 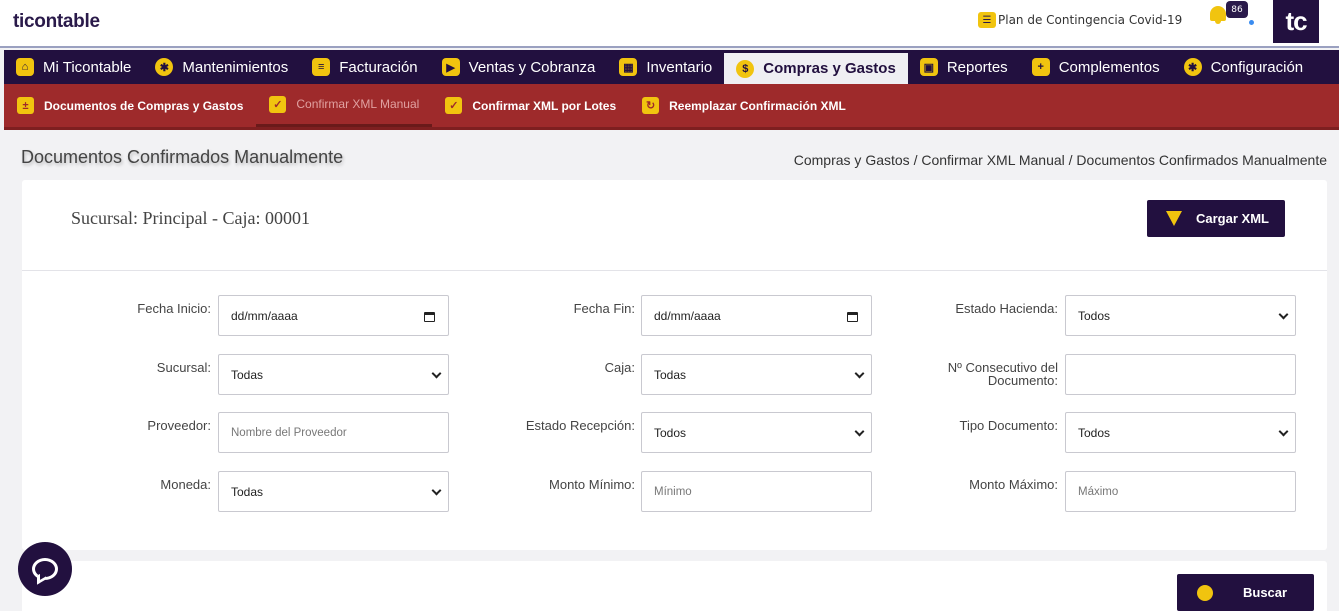 I want to click on nav-item-complementos: + Complementos, so click(x=1096, y=67).